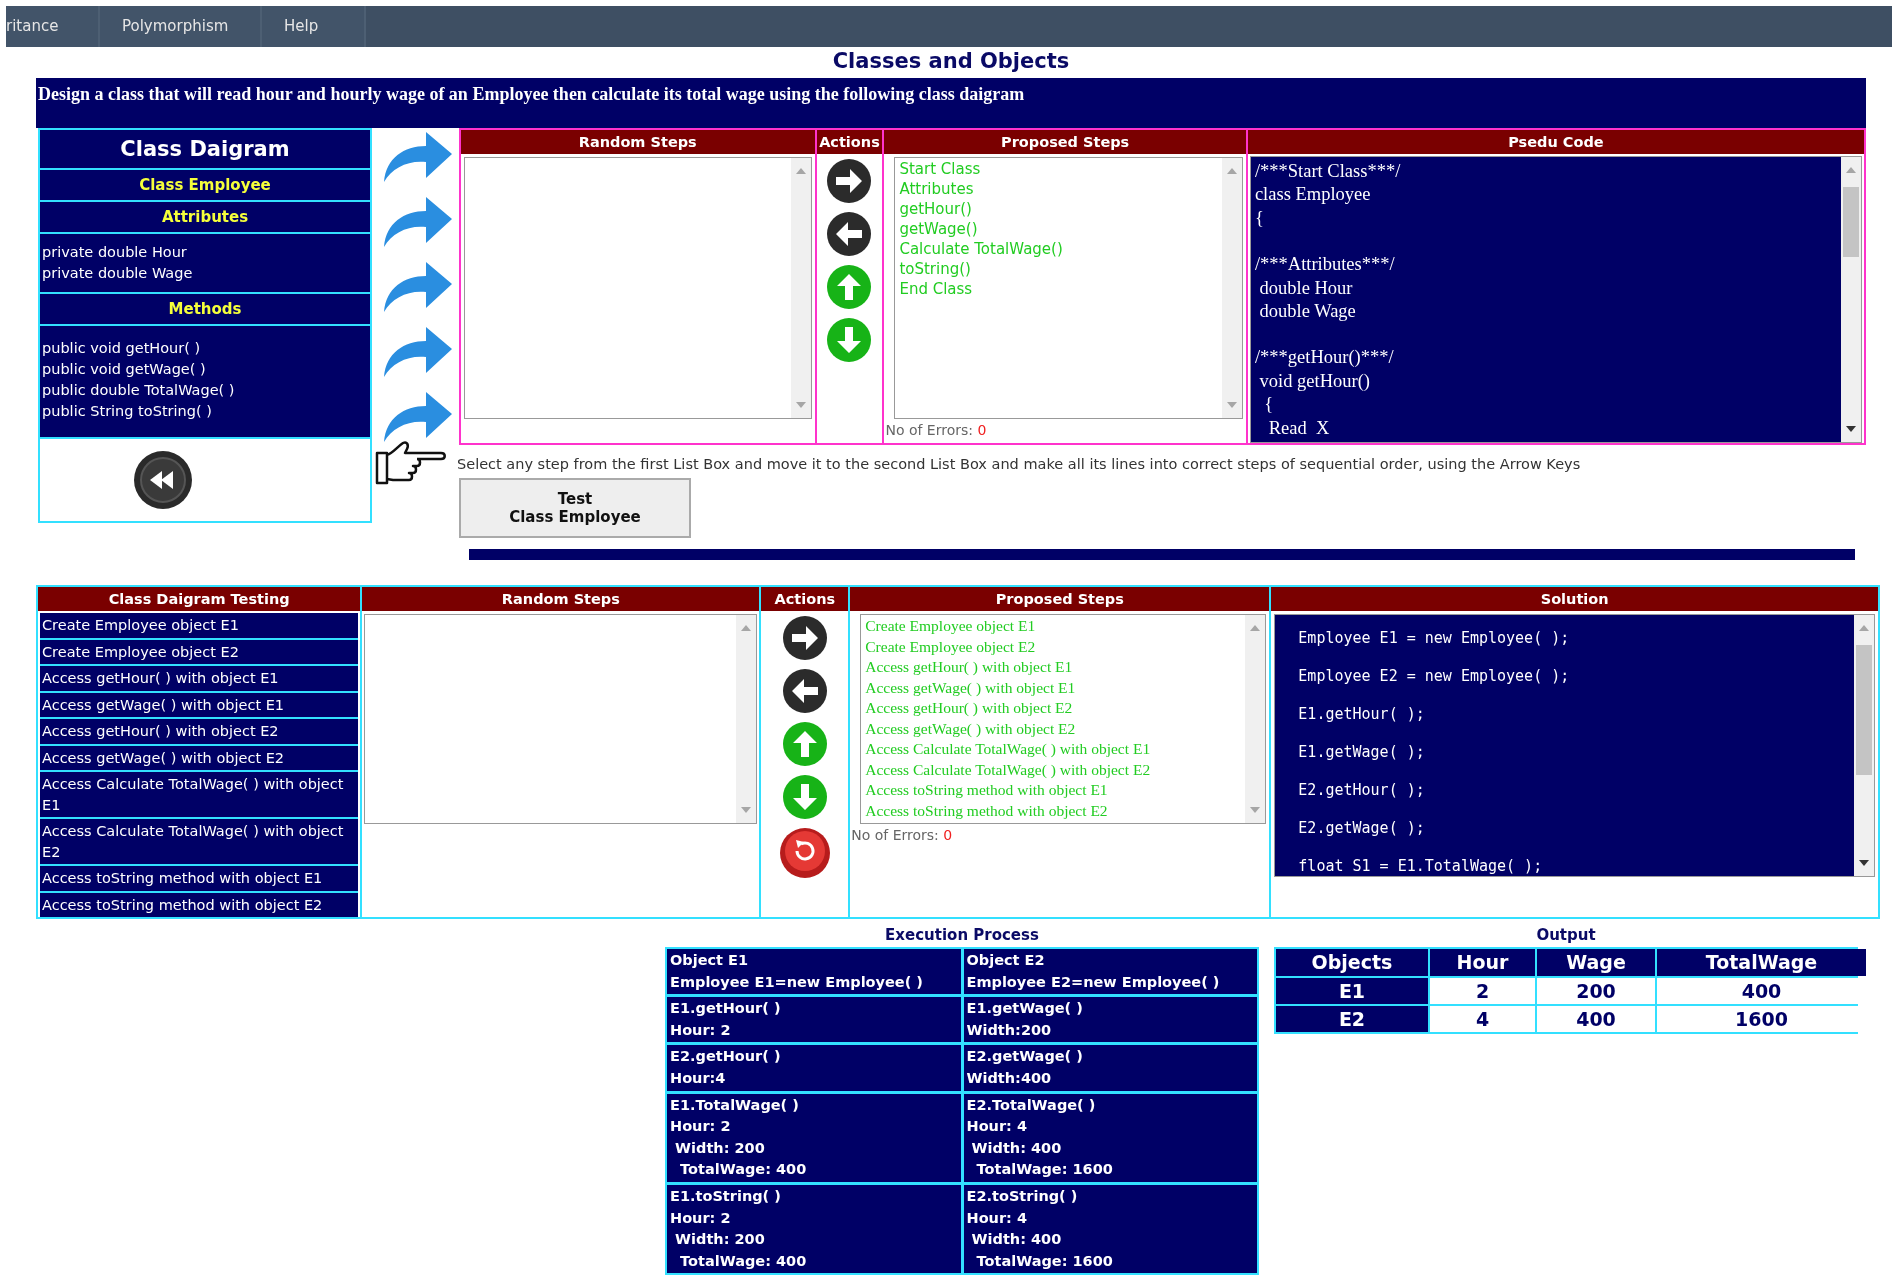 This screenshot has height=1278, width=1902. Describe the element at coordinates (1058, 289) in the screenshot. I see `step-item: End Class` at that location.